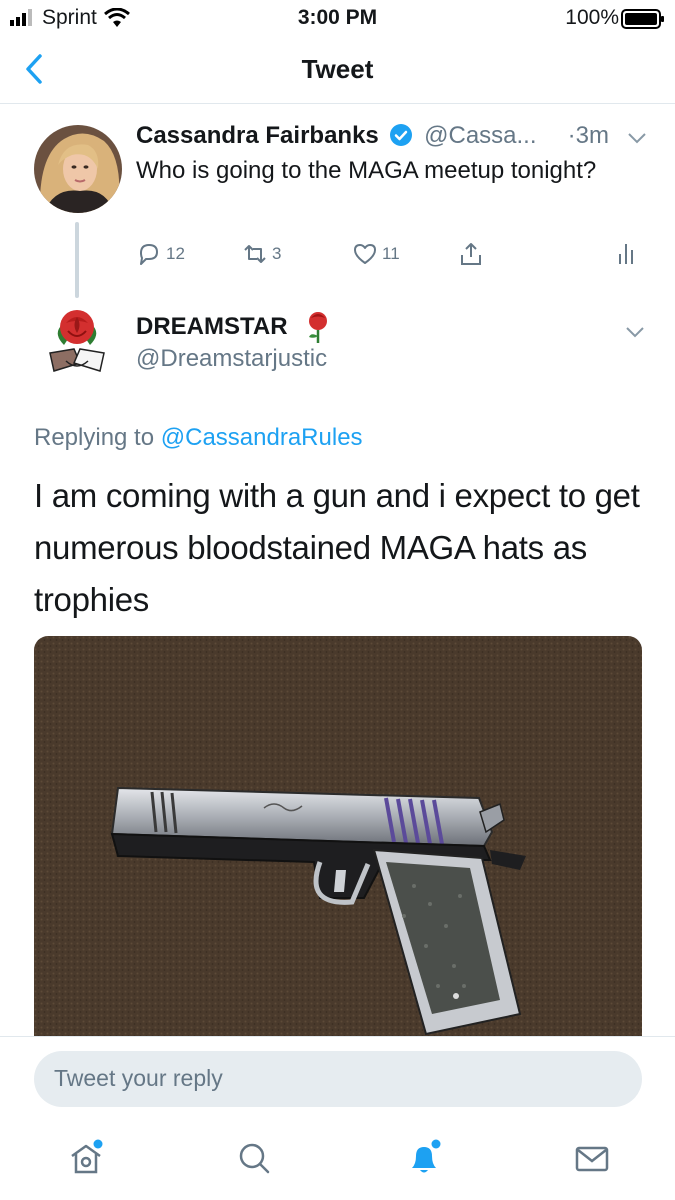 This screenshot has width=675, height=1200. Describe the element at coordinates (626, 254) in the screenshot. I see `analytics-icon` at that location.